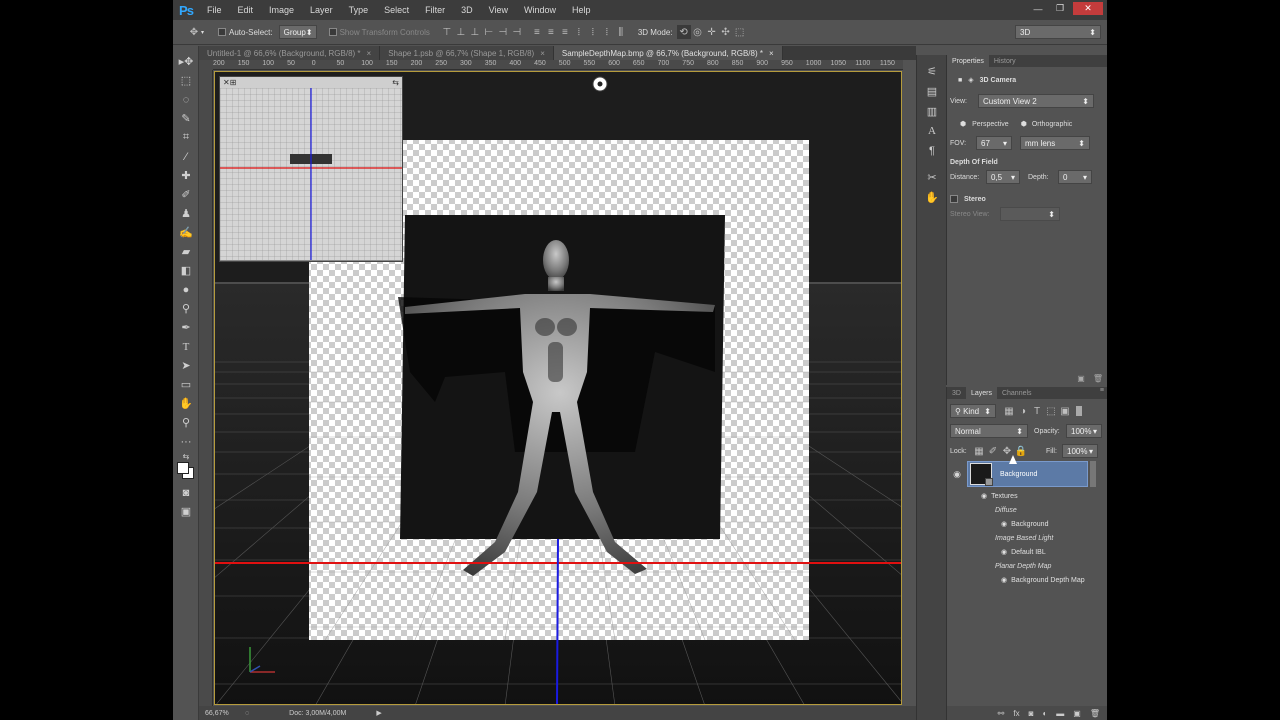 This screenshot has height=720, width=1280. What do you see at coordinates (246, 10) in the screenshot?
I see `menu-edit: Edit` at bounding box center [246, 10].